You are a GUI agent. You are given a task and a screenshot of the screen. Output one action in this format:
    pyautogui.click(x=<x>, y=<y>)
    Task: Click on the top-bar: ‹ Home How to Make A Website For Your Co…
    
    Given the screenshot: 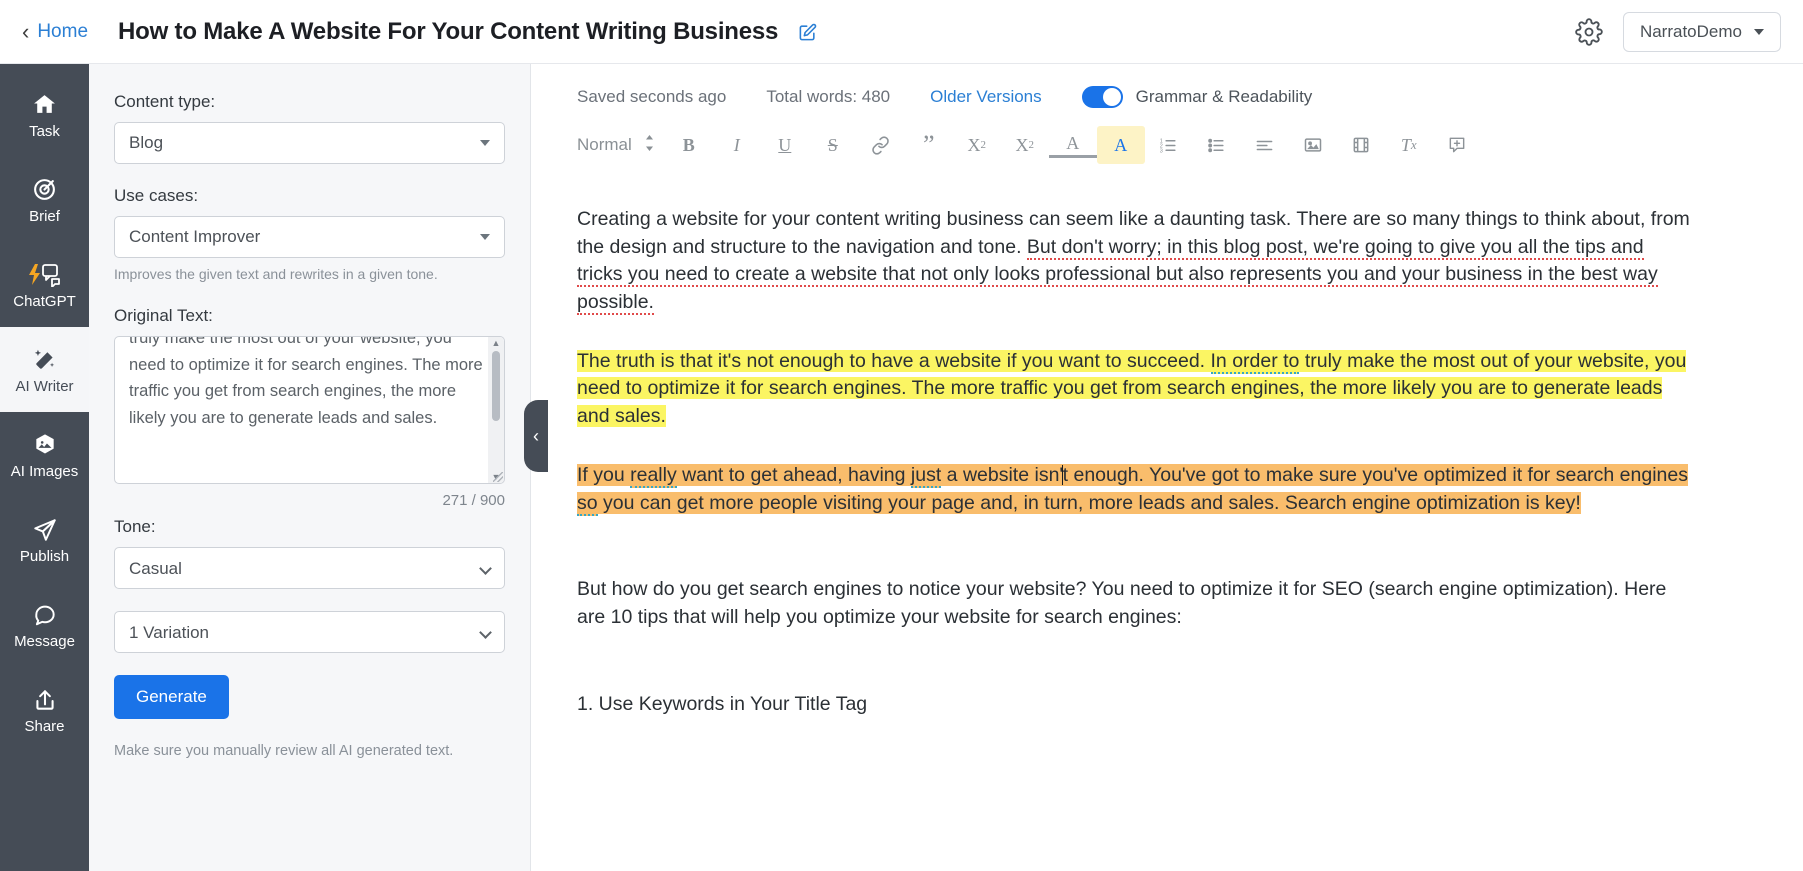 What is the action you would take?
    pyautogui.click(x=901, y=32)
    